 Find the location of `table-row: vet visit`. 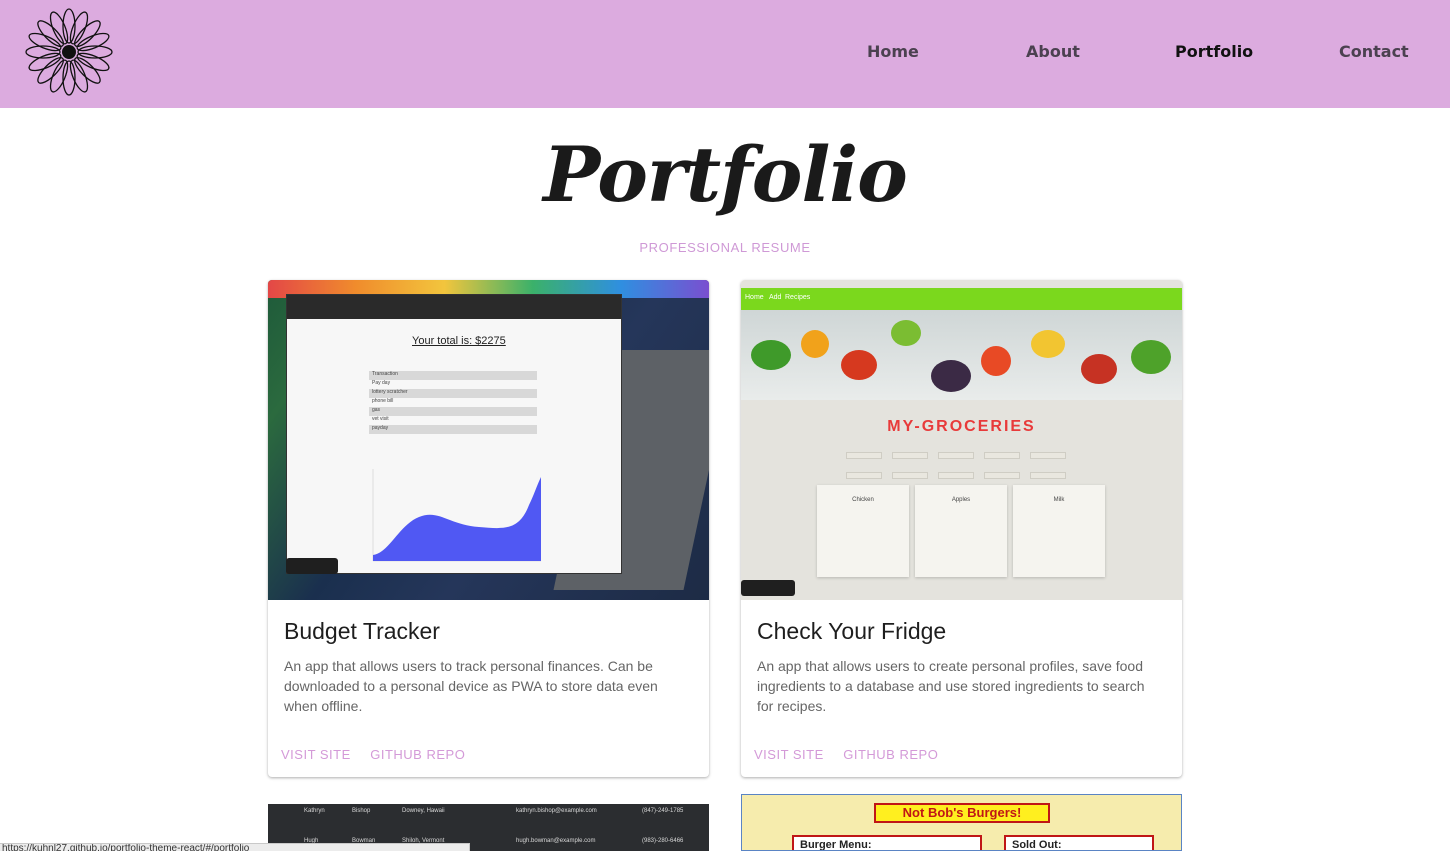

table-row: vet visit is located at coordinates (380, 419).